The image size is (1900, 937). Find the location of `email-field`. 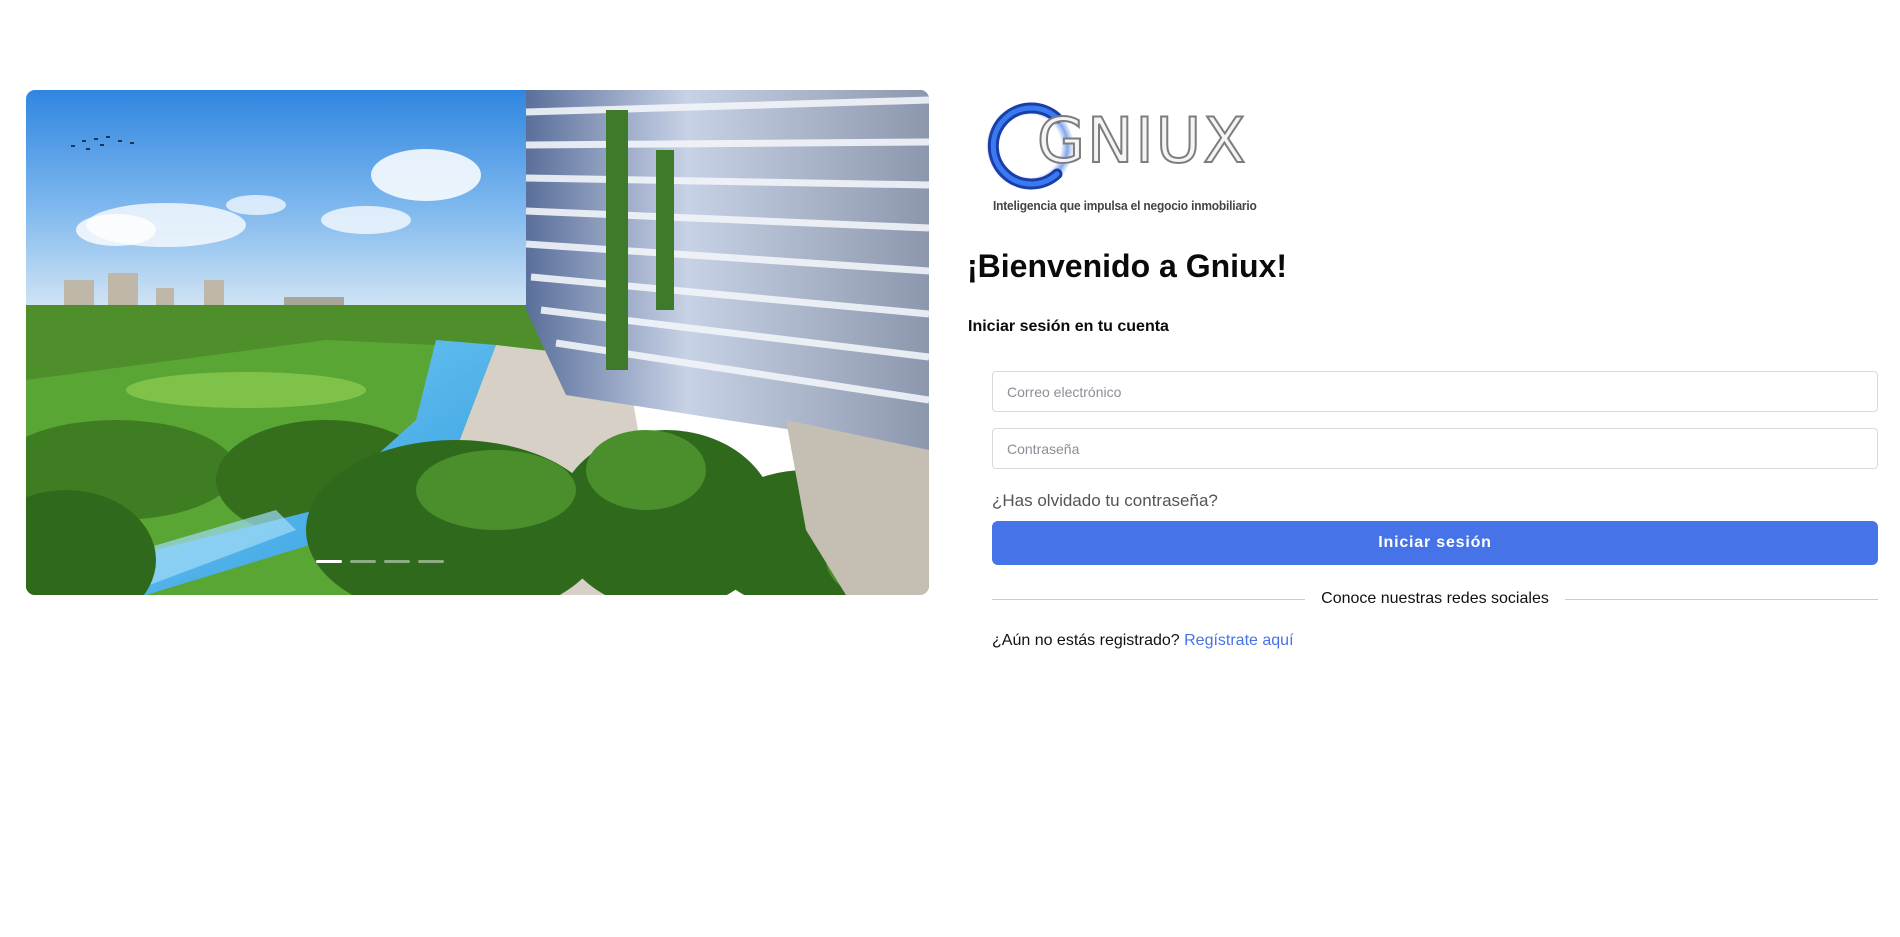

email-field is located at coordinates (1435, 391).